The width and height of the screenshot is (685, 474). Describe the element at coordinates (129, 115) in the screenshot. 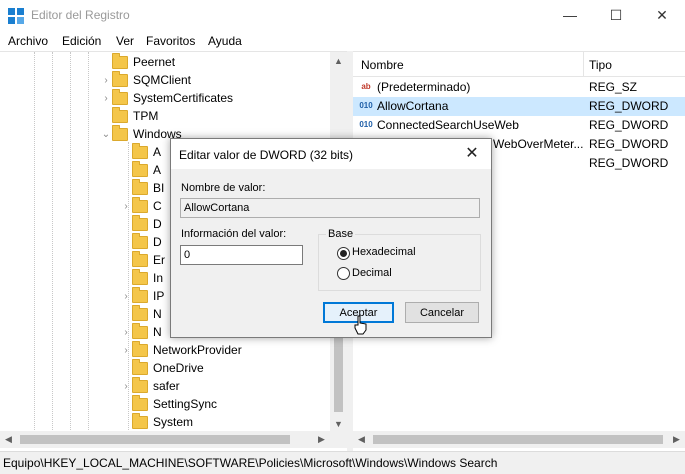

I see `tree-item: TPM` at that location.